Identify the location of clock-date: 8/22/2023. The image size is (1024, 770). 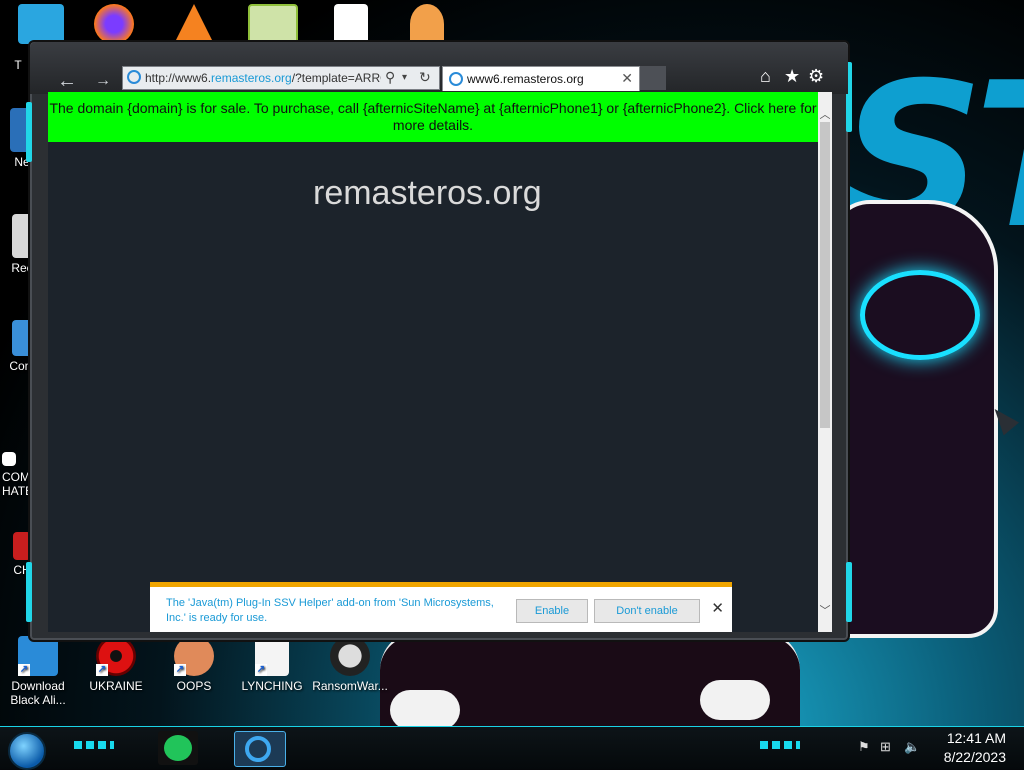
(974, 757).